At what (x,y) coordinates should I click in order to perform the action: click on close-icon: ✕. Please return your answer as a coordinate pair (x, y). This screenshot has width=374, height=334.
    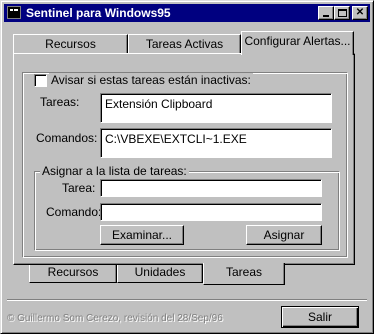
    Looking at the image, I should click on (360, 12).